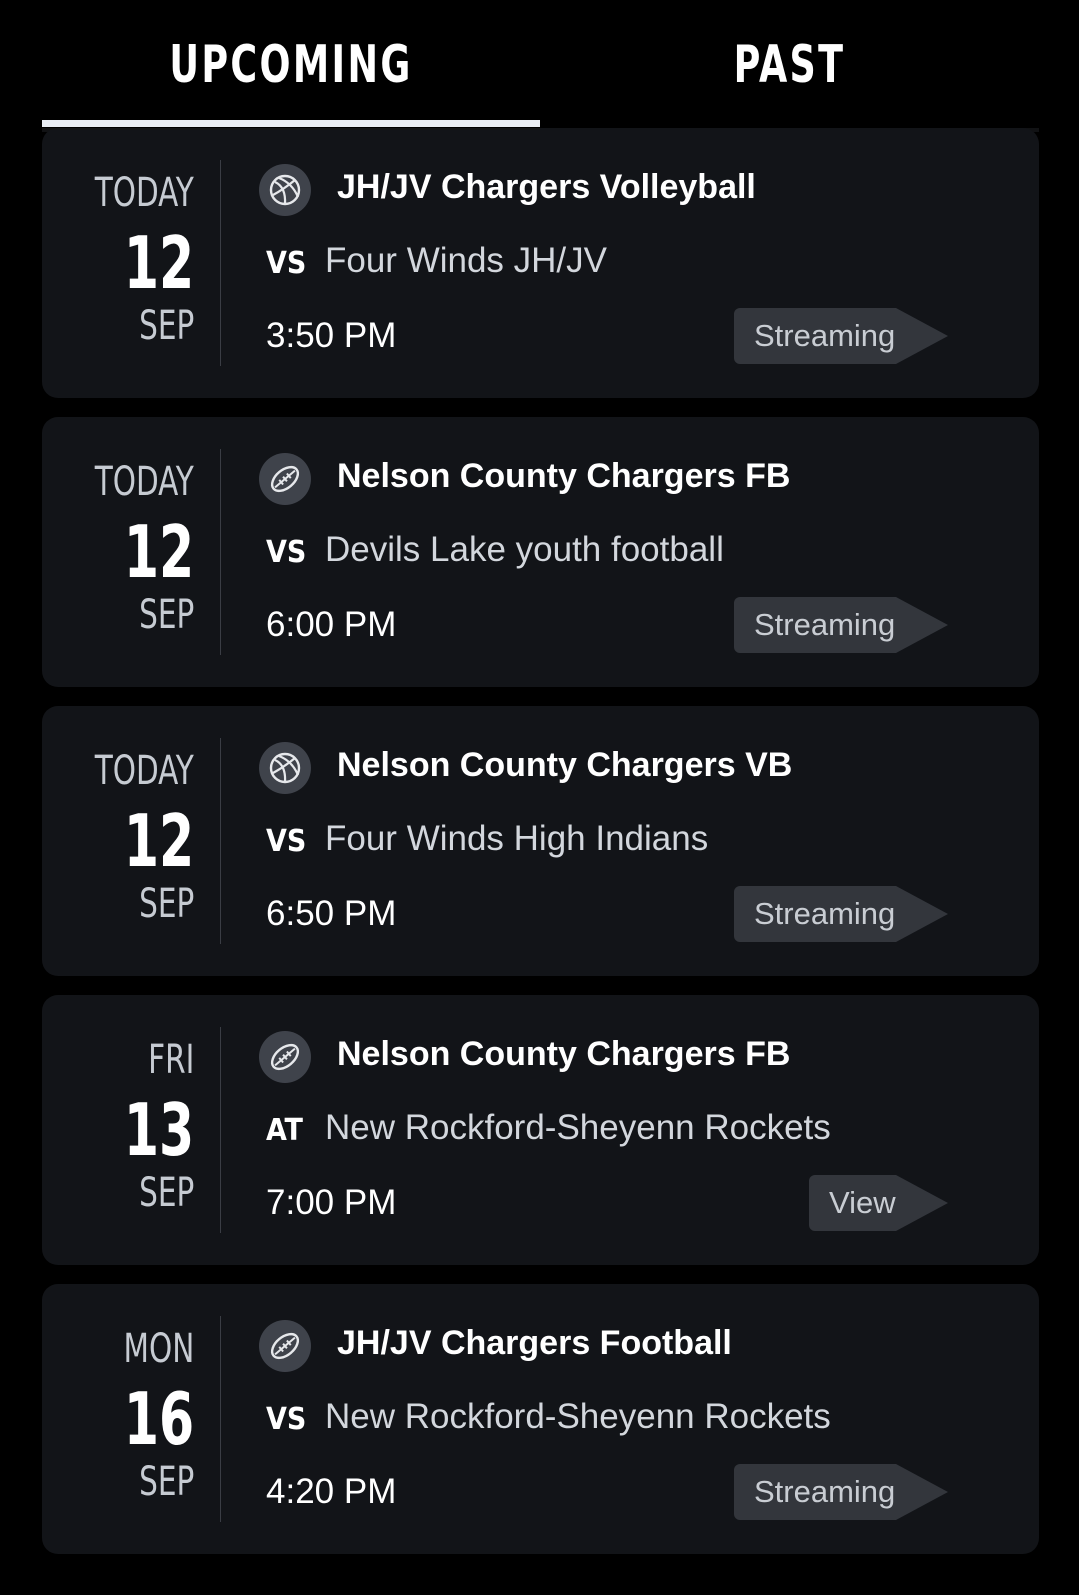  What do you see at coordinates (524, 549) in the screenshot?
I see `opponent-name: Devils Lake youth football` at bounding box center [524, 549].